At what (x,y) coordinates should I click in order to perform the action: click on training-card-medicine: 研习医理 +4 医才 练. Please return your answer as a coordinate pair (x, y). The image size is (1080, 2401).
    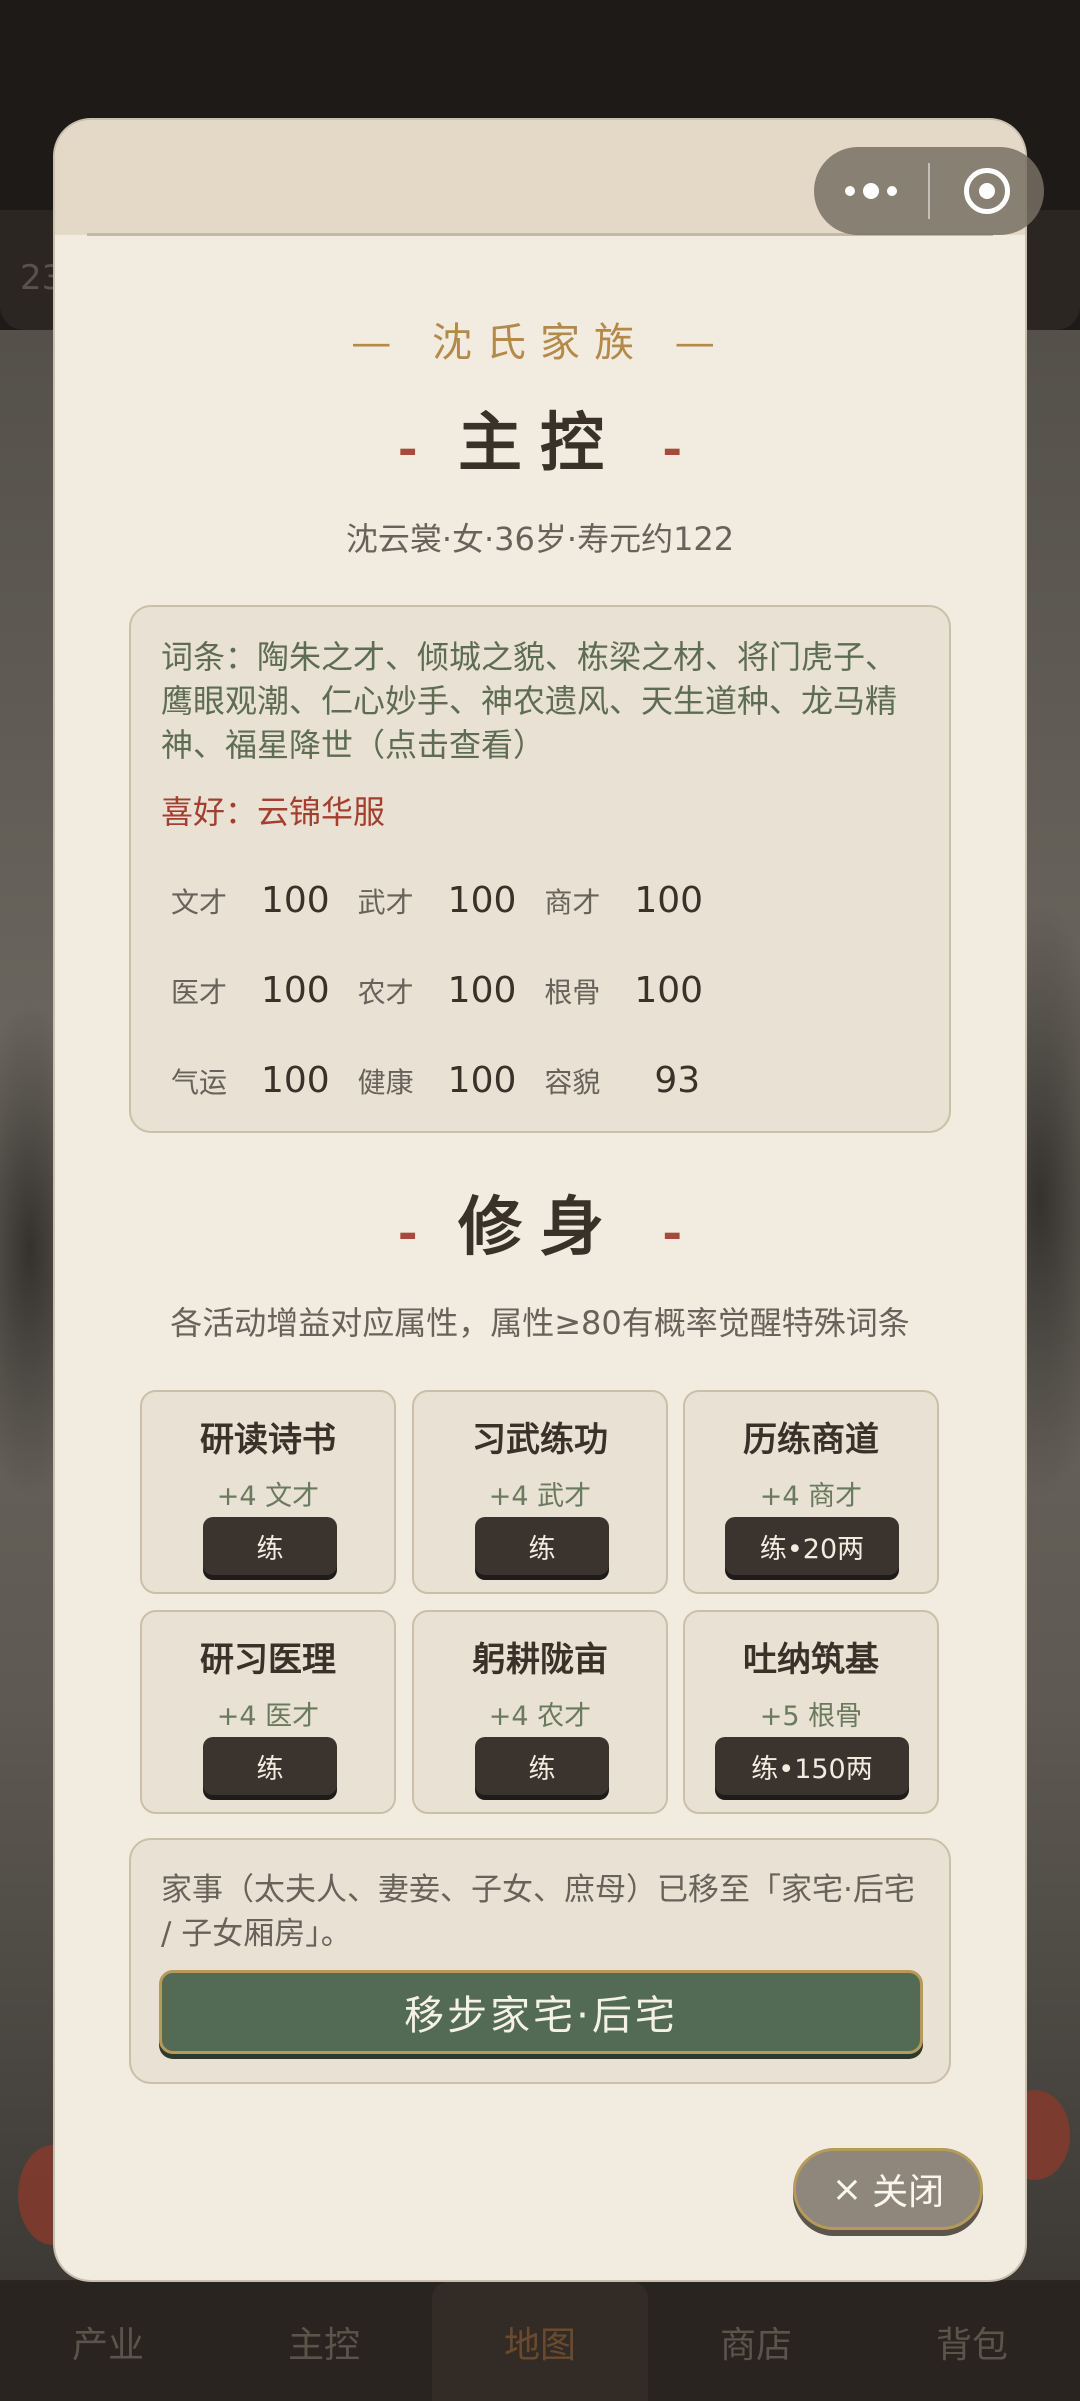
    Looking at the image, I should click on (268, 1712).